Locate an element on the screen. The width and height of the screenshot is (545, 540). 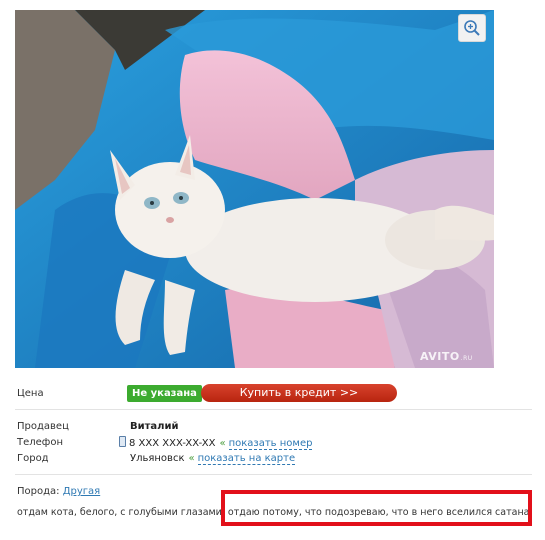
phone-label: Телефон is located at coordinates (40, 442).